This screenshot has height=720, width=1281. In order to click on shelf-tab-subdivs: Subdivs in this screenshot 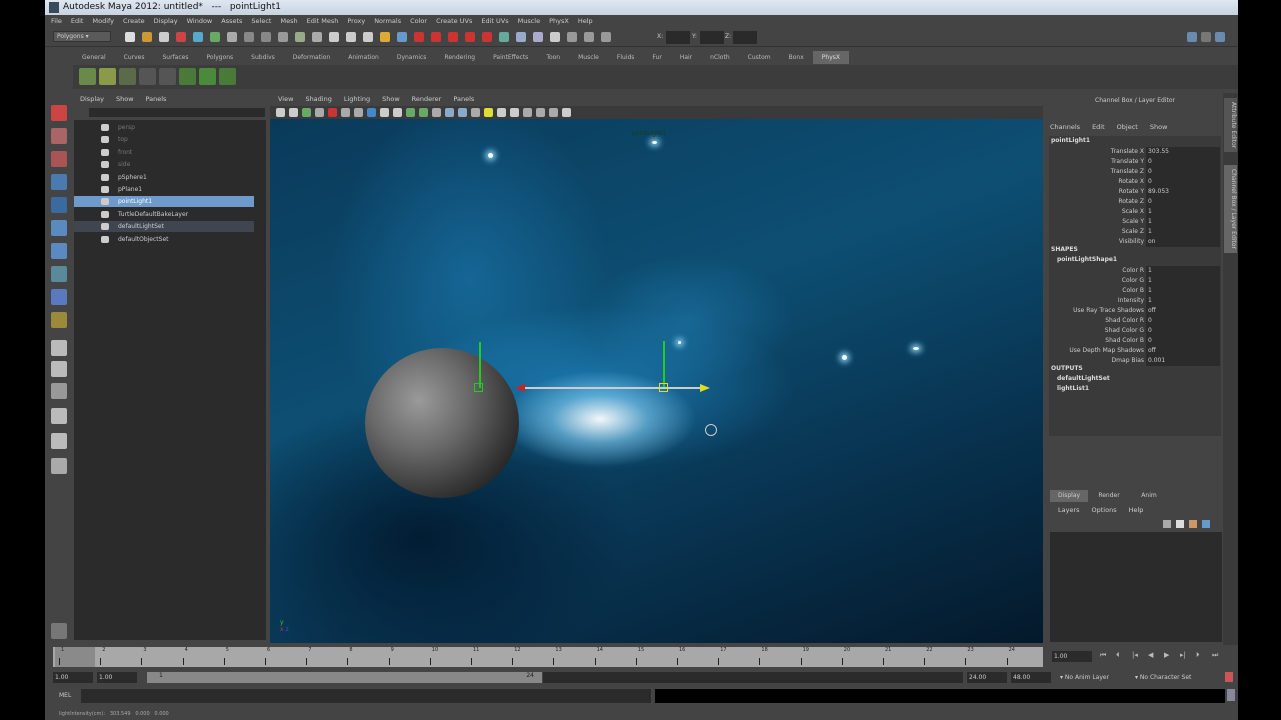, I will do `click(263, 57)`.